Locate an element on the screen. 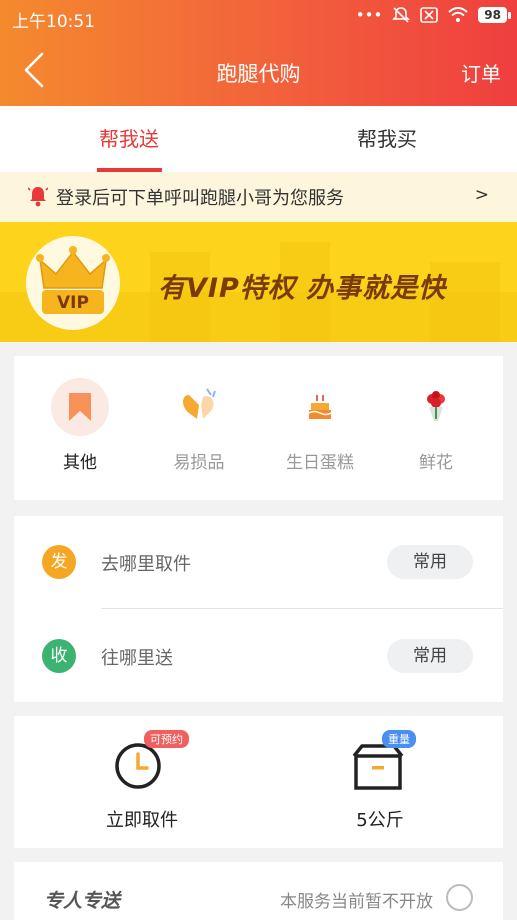 Image resolution: width=517 pixels, height=920 pixels. category-label: 鲜花 is located at coordinates (436, 463).